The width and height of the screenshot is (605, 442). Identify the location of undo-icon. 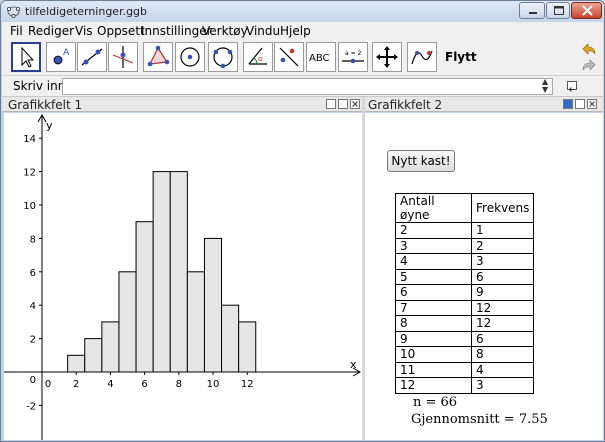
(589, 49).